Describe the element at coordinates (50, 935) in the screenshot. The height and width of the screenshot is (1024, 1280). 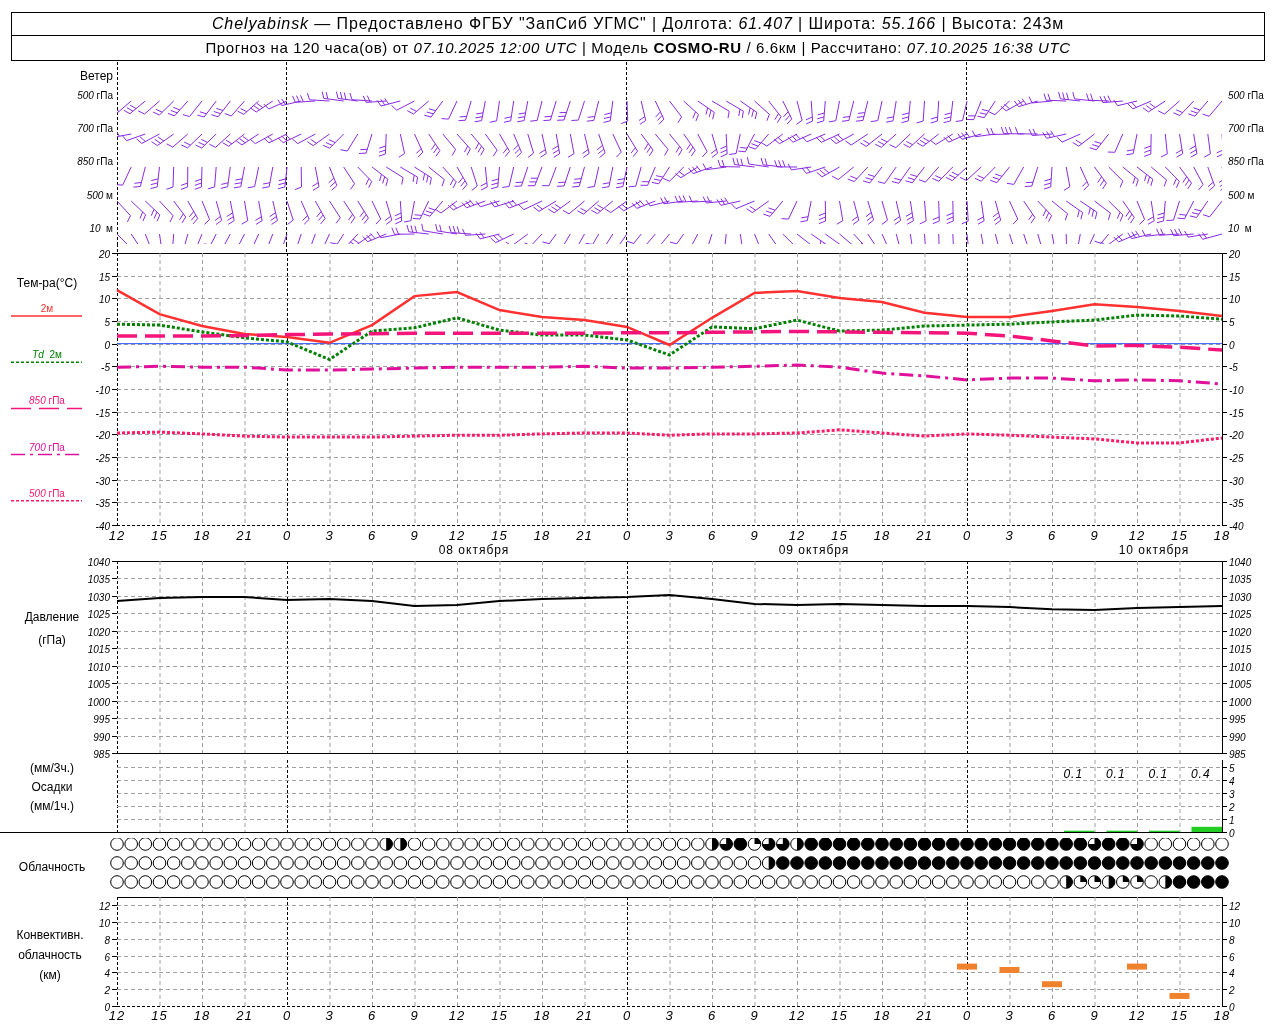
I see `convective-cloud-label: Конвективн.` at that location.